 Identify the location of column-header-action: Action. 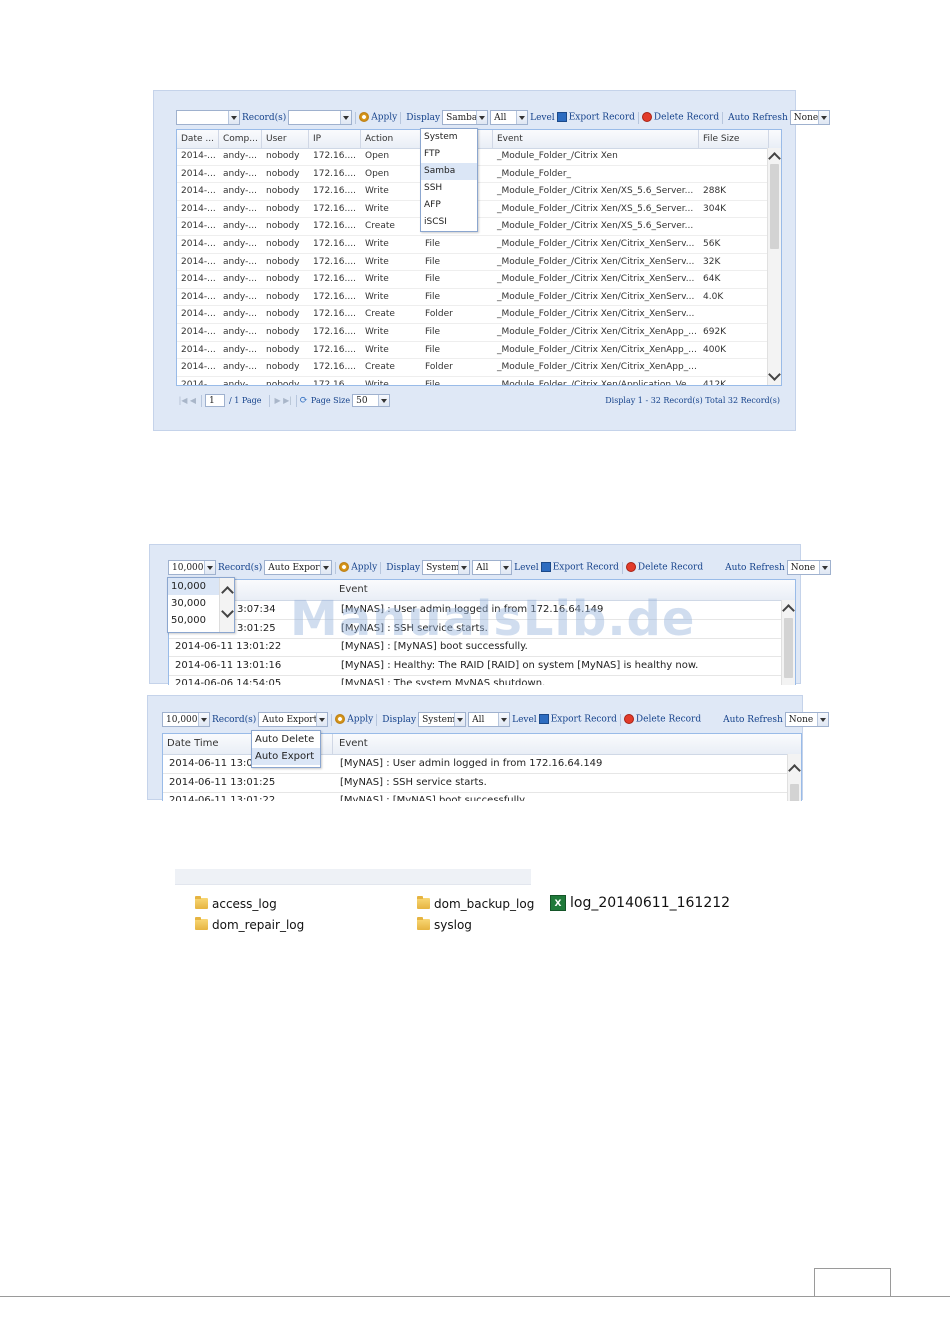
(391, 139).